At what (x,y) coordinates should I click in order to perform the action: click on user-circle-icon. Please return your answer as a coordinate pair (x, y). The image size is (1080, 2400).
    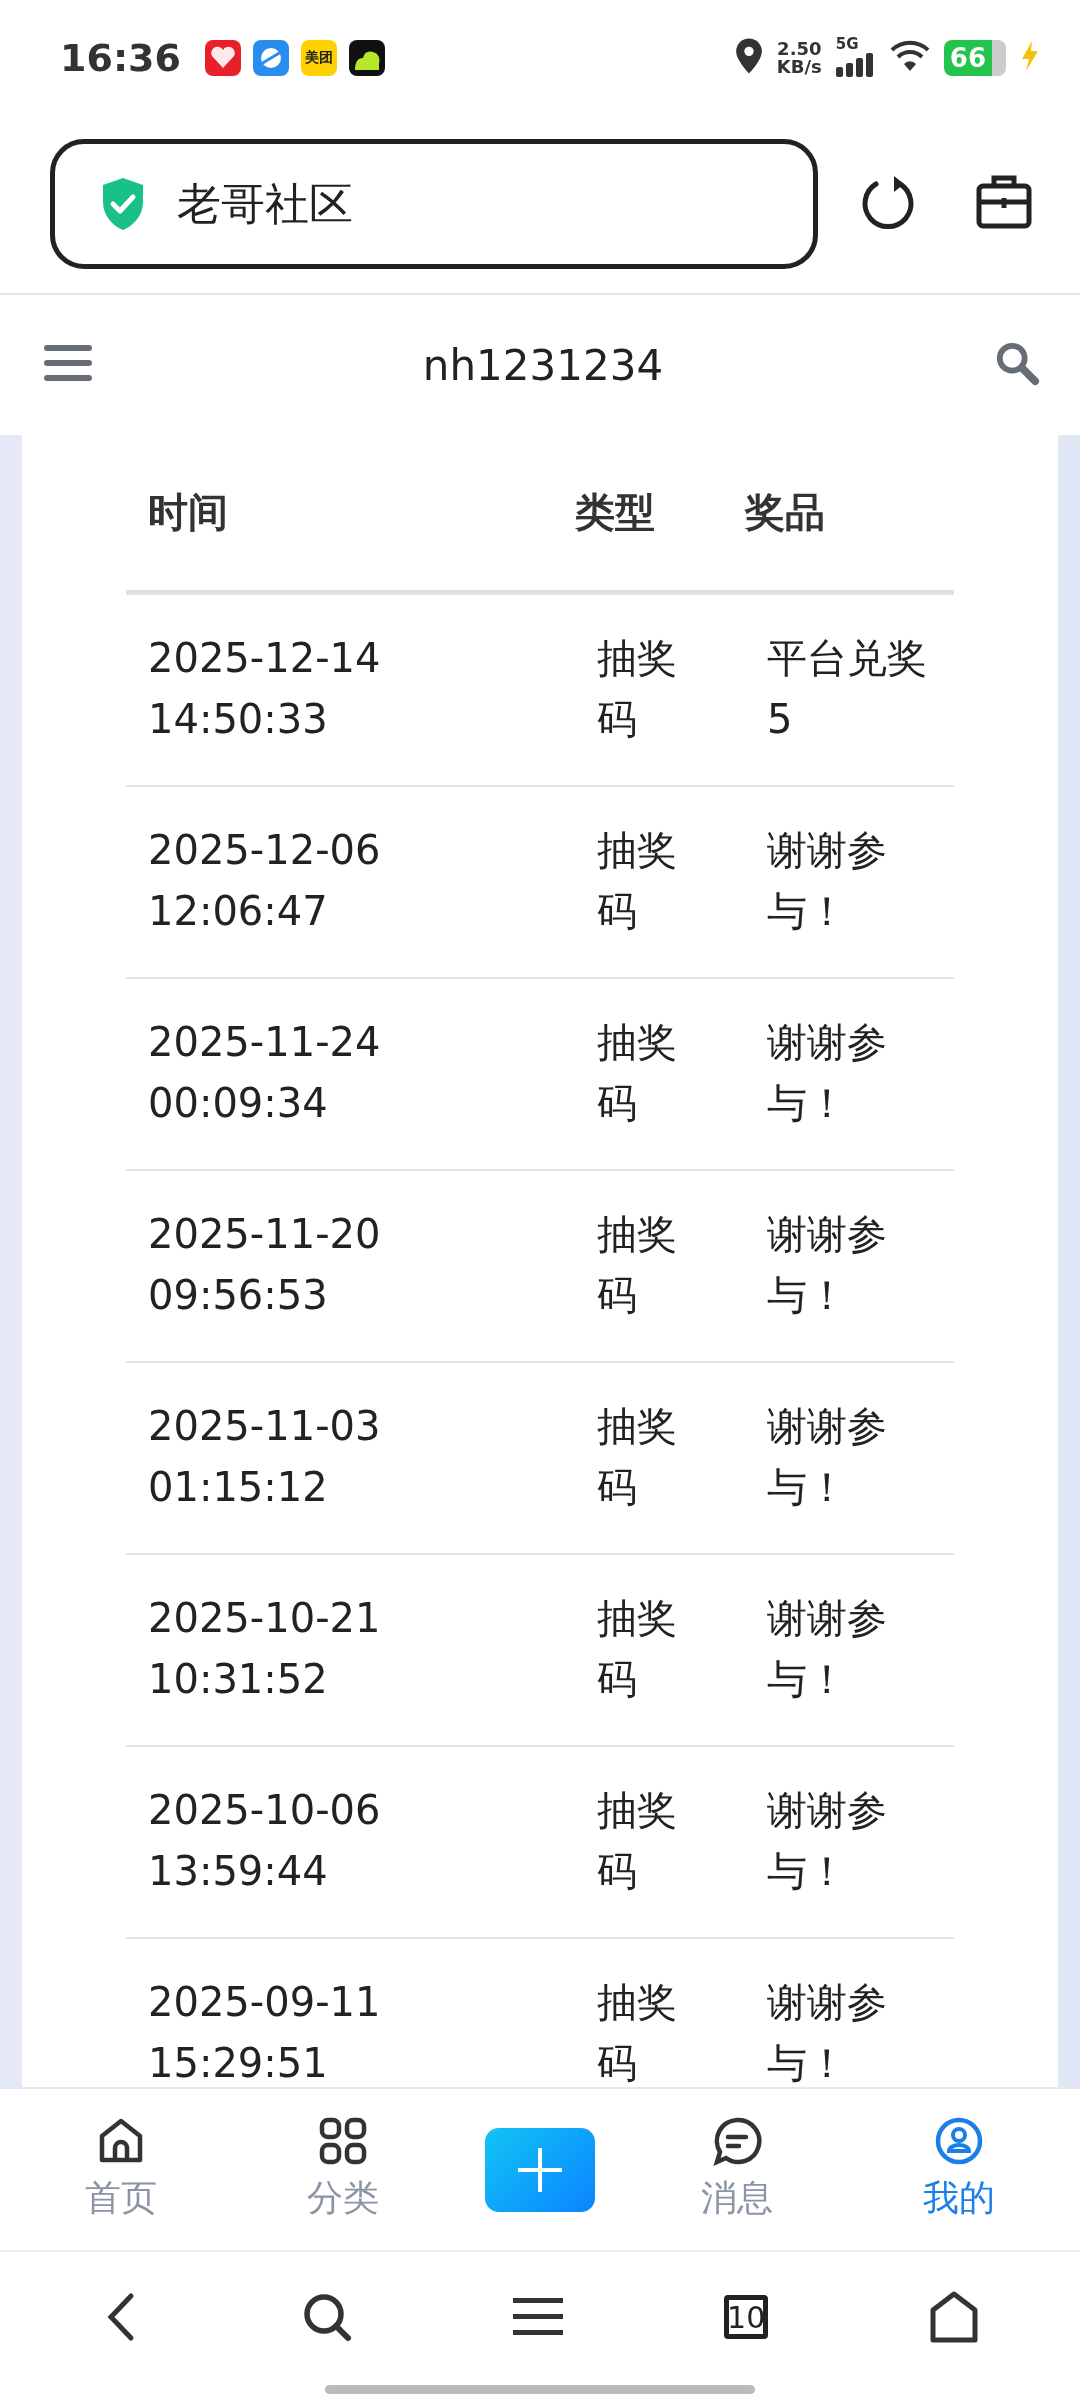
    Looking at the image, I should click on (959, 2141).